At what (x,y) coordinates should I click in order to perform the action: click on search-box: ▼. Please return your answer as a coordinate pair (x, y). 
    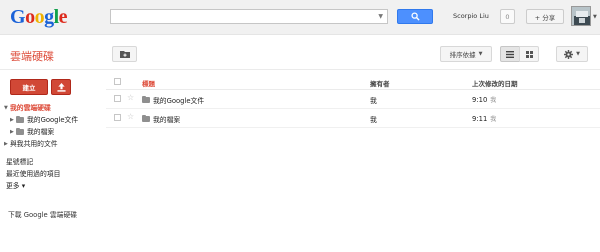
    Looking at the image, I should click on (249, 16).